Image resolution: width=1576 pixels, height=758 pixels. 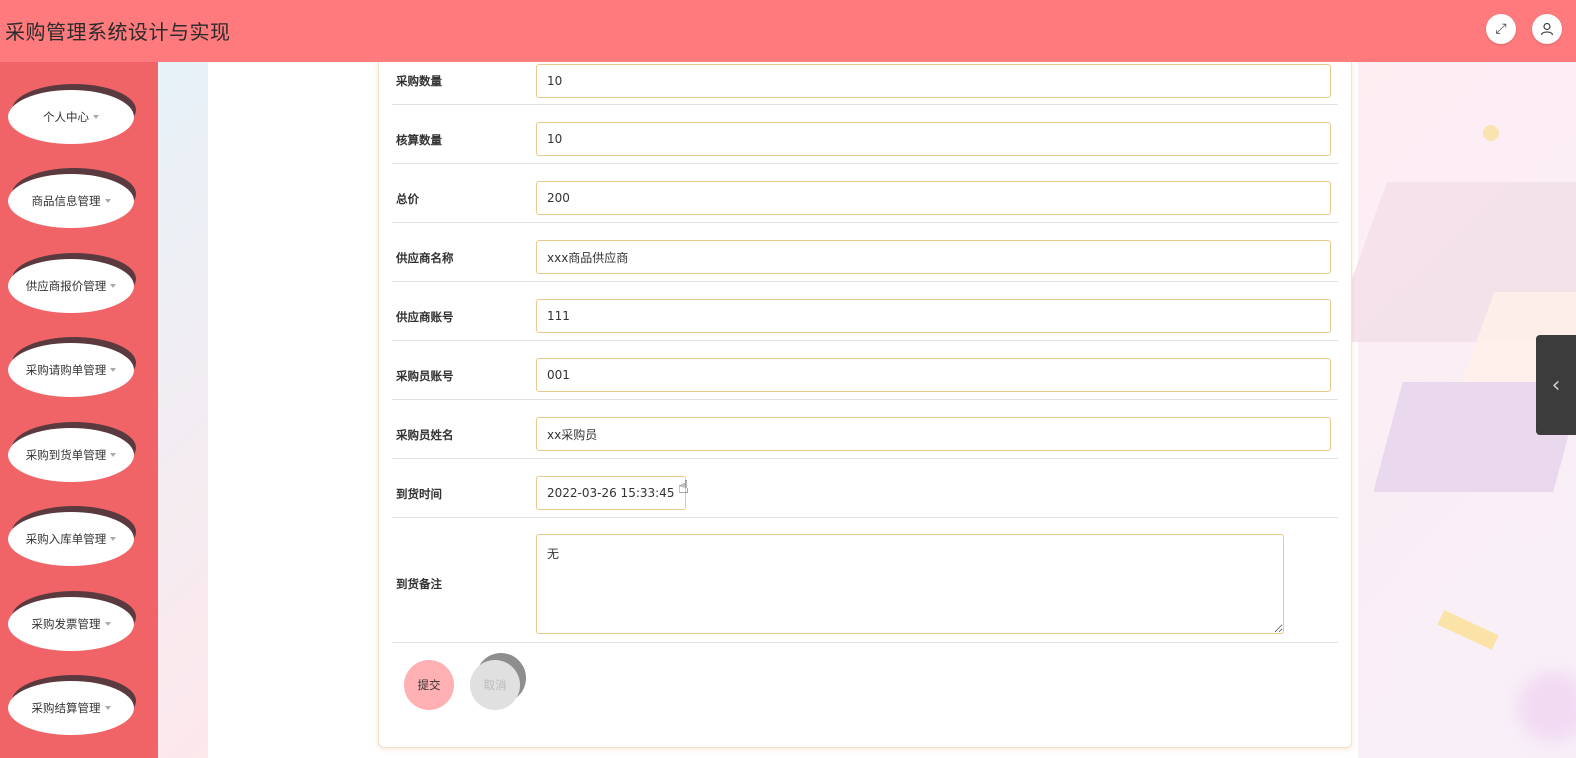 What do you see at coordinates (933, 434) in the screenshot?
I see `buyer-name-input` at bounding box center [933, 434].